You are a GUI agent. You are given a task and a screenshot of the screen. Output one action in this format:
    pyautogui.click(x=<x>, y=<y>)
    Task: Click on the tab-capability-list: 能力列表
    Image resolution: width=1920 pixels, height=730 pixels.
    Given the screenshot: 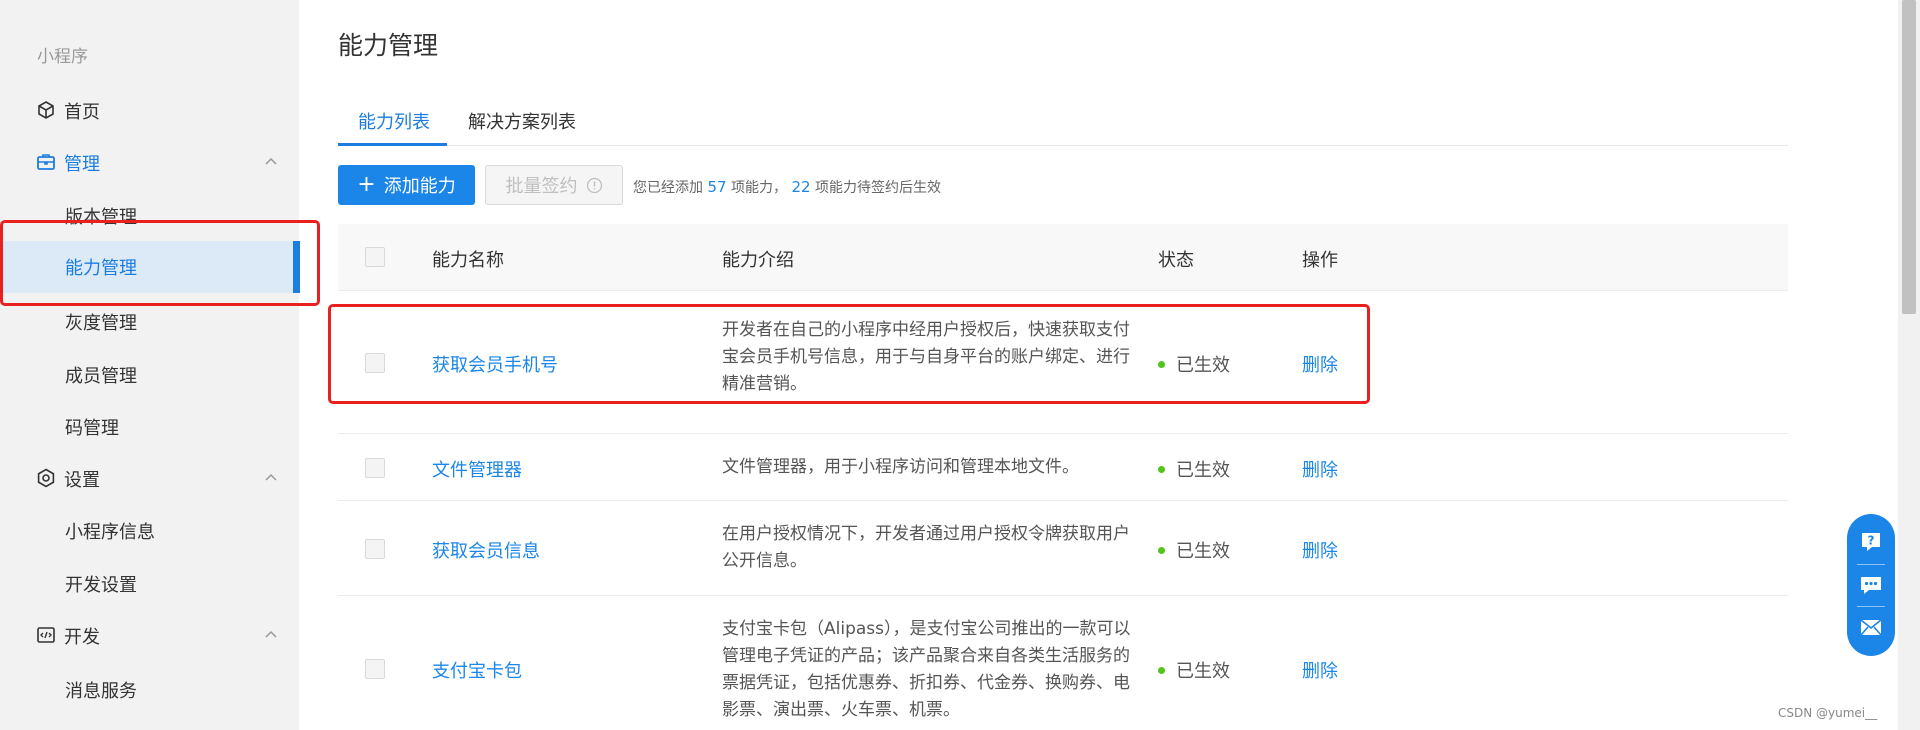 What is the action you would take?
    pyautogui.click(x=394, y=121)
    